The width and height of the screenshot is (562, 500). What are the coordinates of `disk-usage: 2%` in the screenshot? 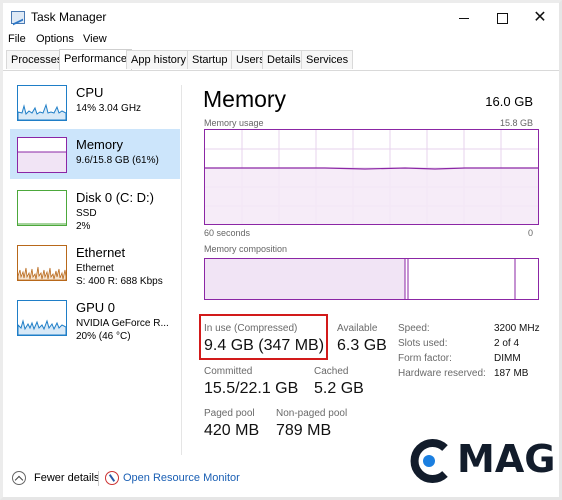 It's located at (83, 226).